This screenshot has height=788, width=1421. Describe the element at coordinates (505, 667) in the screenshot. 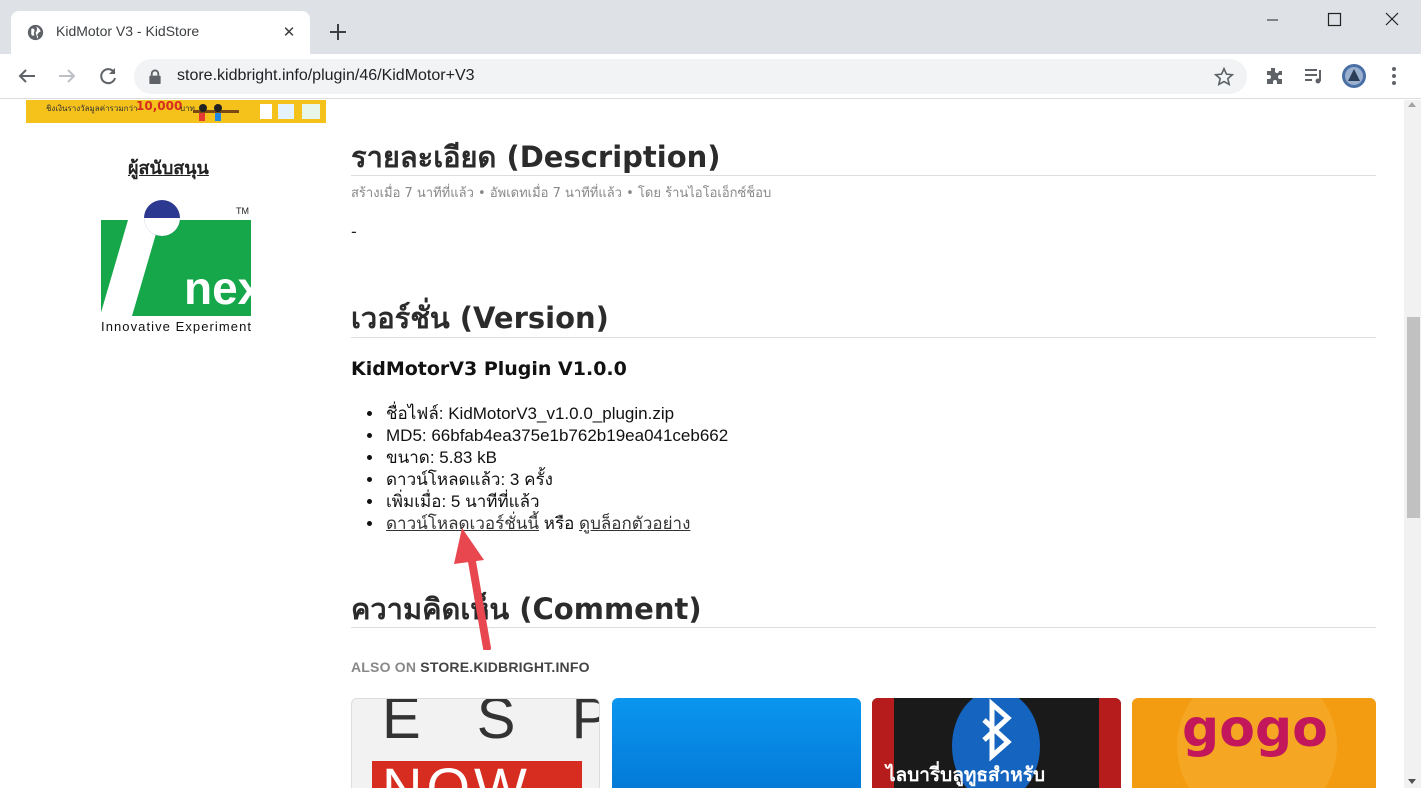

I see `also-on-site: STORE.KIDBRIGHT.INFO` at that location.